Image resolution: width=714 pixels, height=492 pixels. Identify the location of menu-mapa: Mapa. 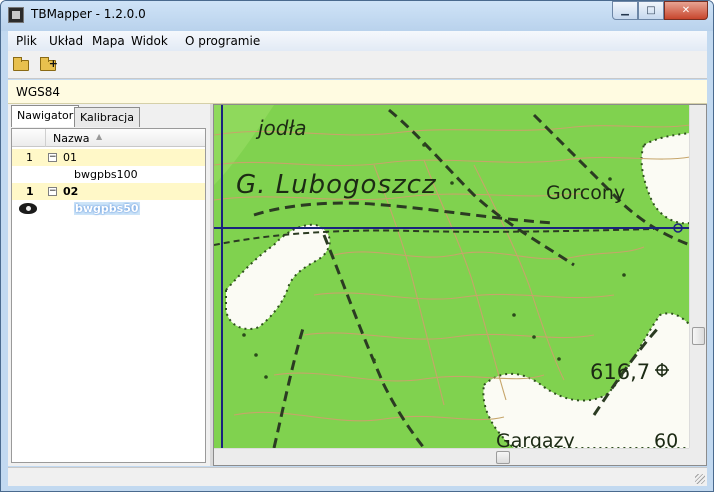
(108, 41).